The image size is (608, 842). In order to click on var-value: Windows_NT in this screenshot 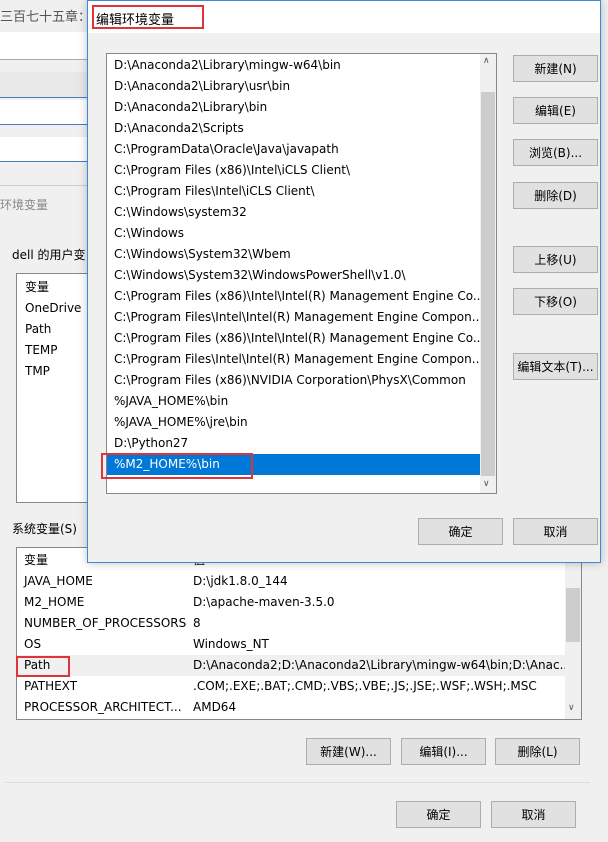, I will do `click(231, 644)`.